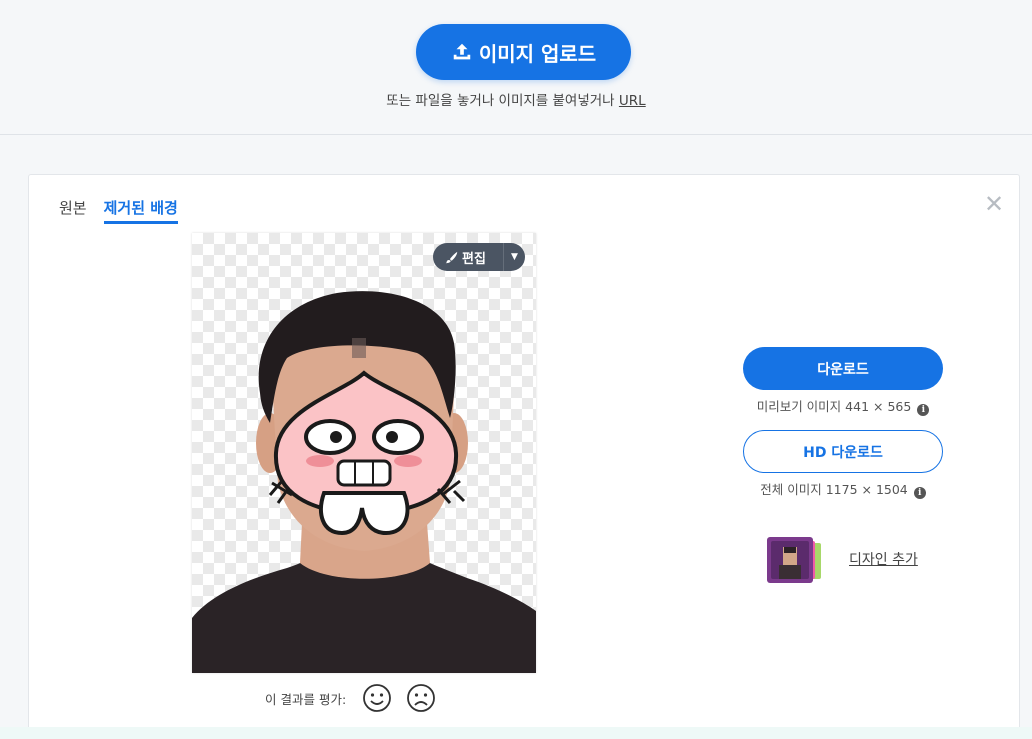 The height and width of the screenshot is (739, 1032). Describe the element at coordinates (140, 210) in the screenshot. I see `tab-removed-background: 제거된 배경` at that location.